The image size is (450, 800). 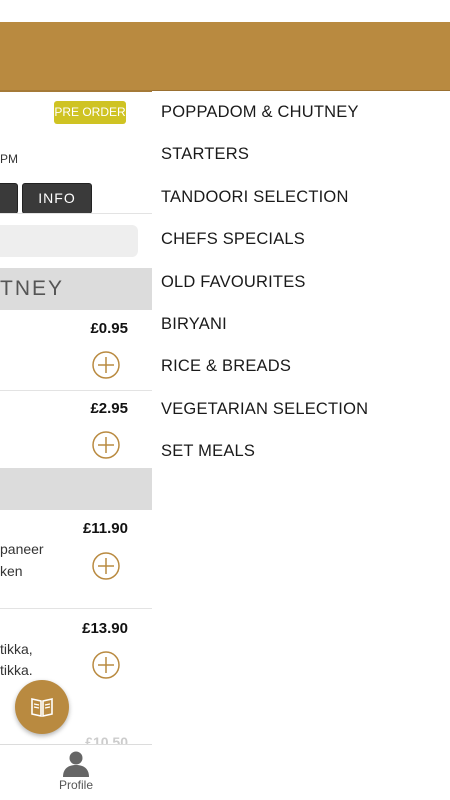 I want to click on item-price: £13.90, so click(x=105, y=628).